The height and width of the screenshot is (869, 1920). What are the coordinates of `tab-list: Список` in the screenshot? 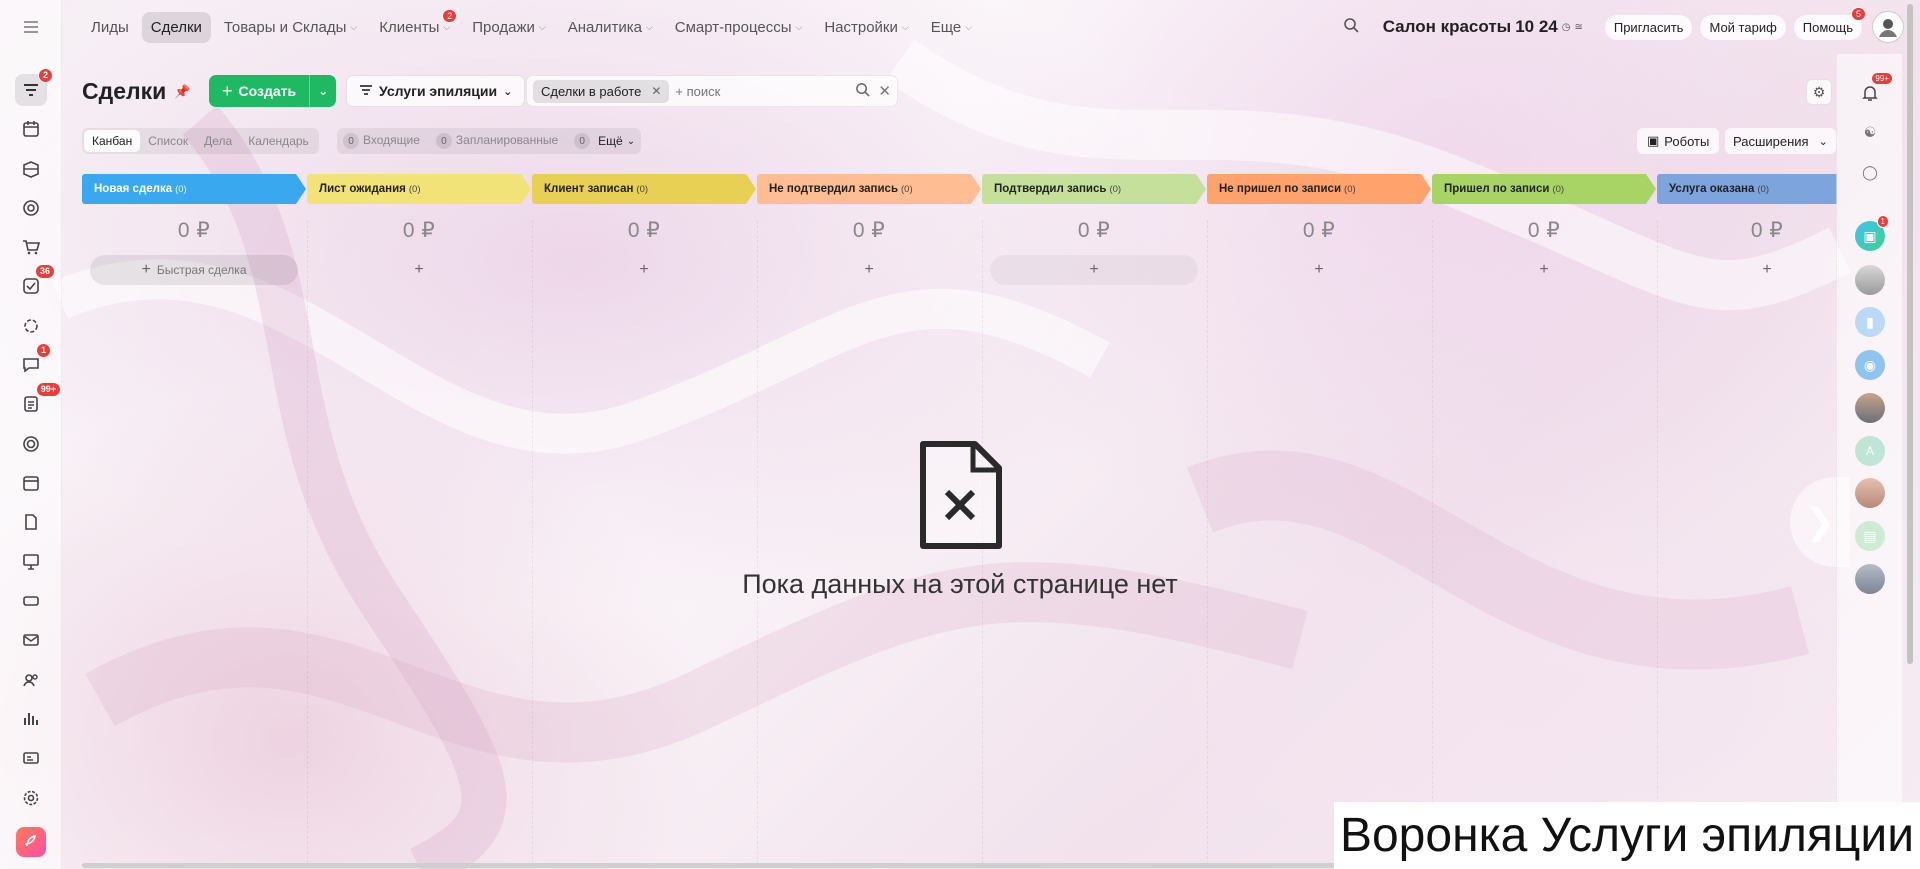 It's located at (168, 141).